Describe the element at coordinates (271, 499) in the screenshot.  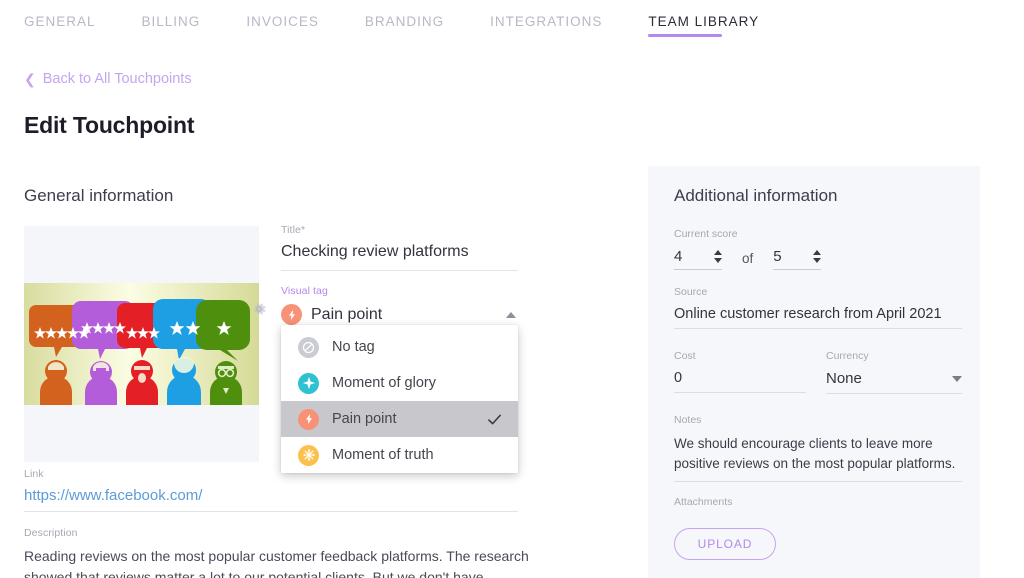
I see `link-value: https://www.facebook.com/` at that location.